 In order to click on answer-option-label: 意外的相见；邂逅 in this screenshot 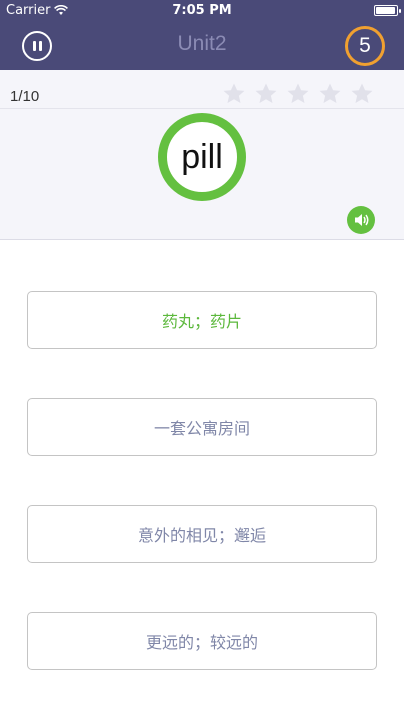, I will do `click(201, 535)`.